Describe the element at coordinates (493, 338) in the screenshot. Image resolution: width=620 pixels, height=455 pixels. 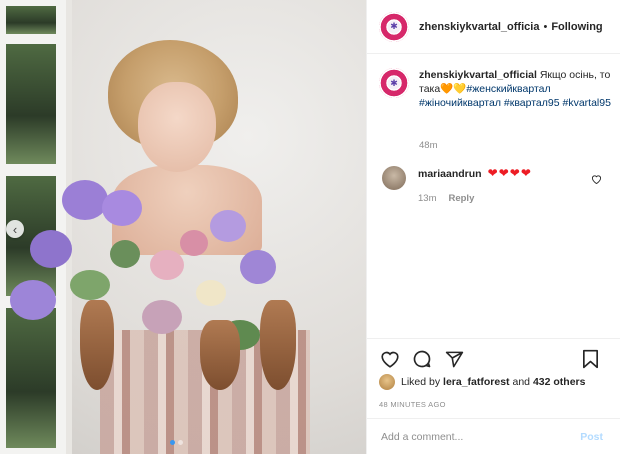
I see `divider` at that location.